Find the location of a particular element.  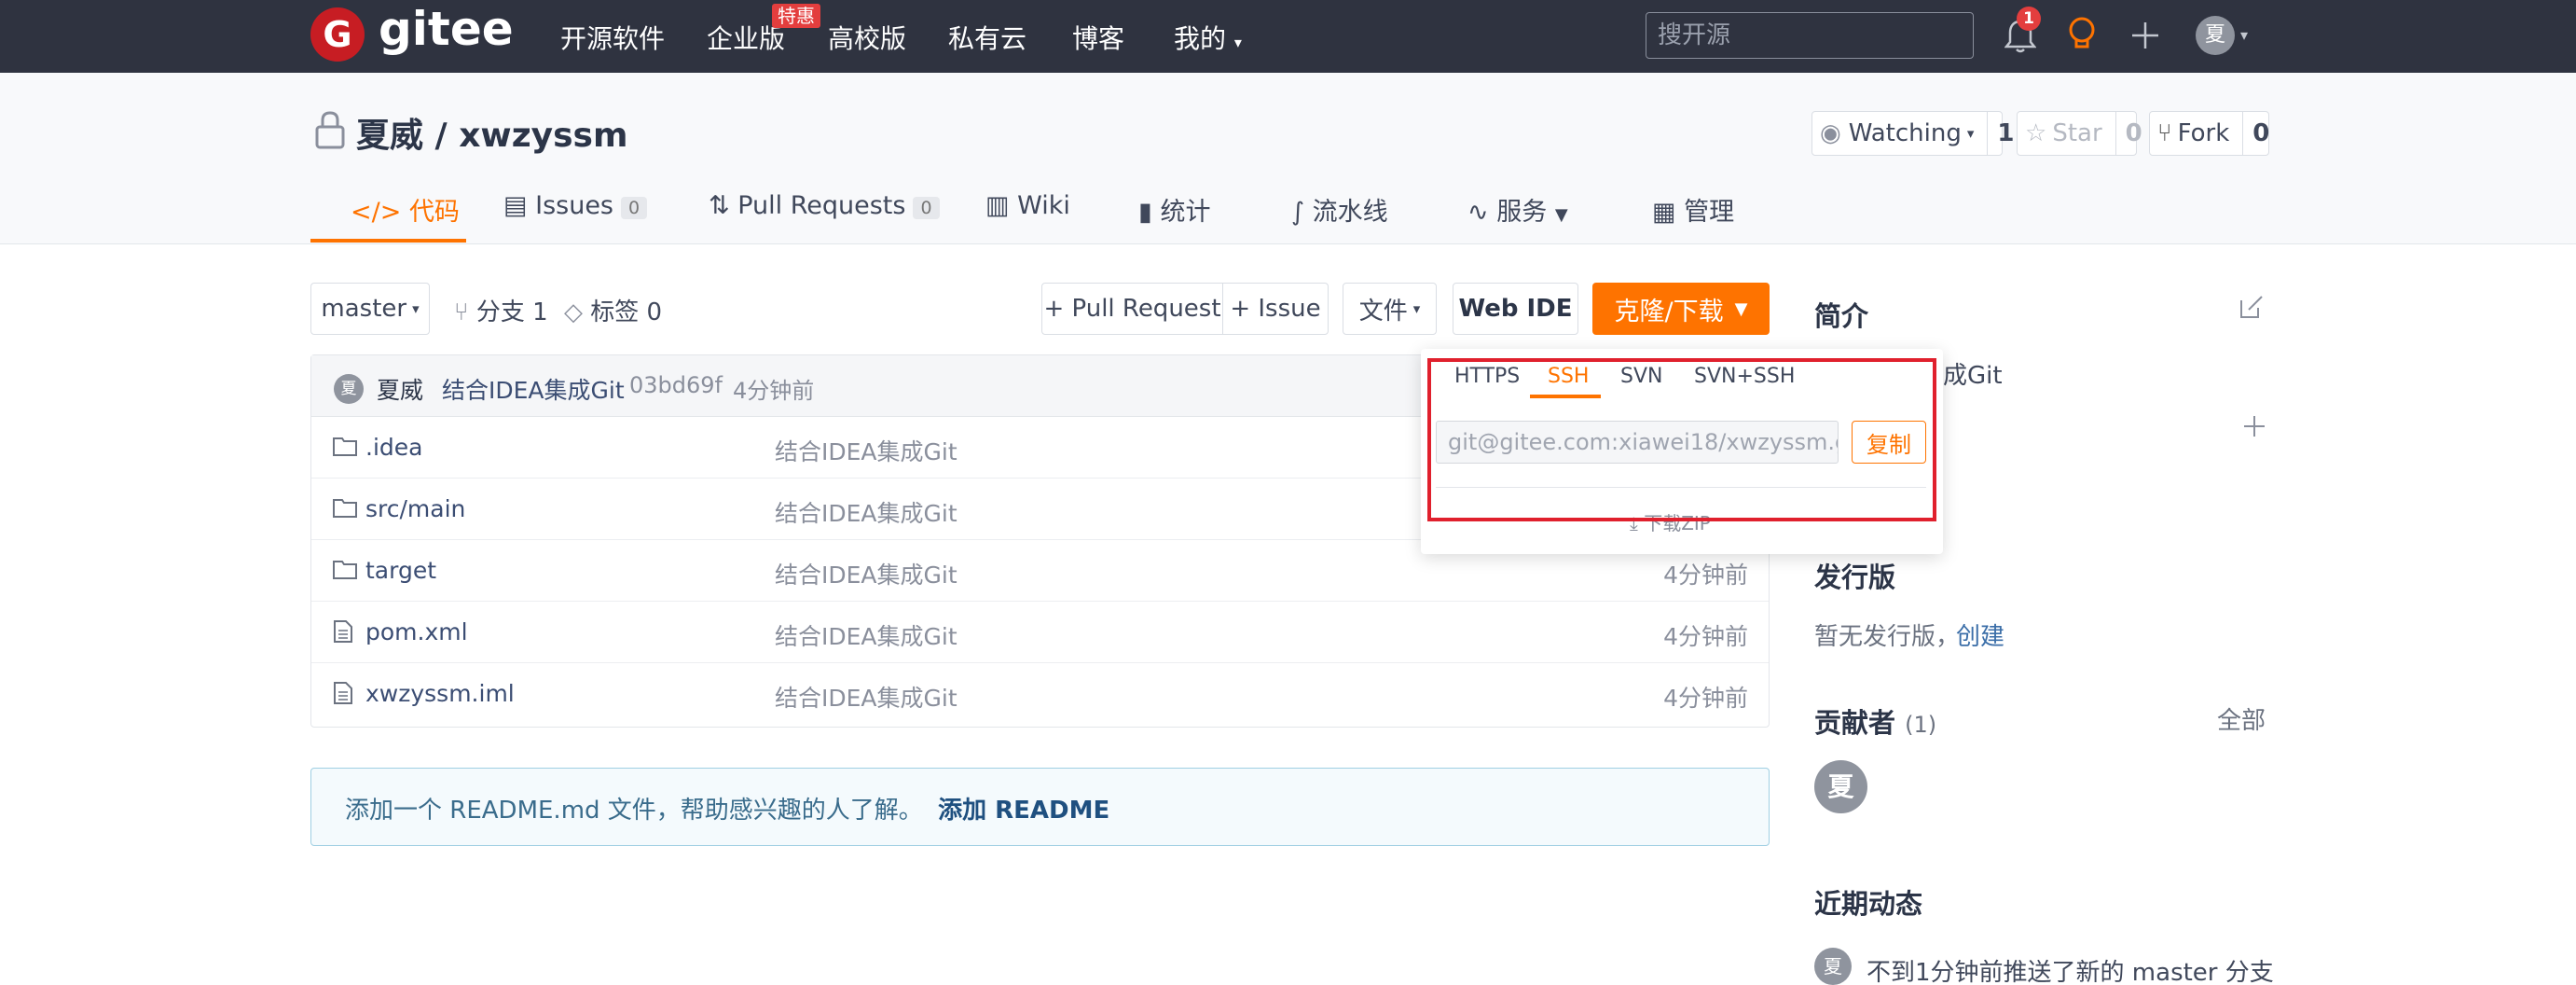

releases-heading: 发行版 is located at coordinates (1855, 577).